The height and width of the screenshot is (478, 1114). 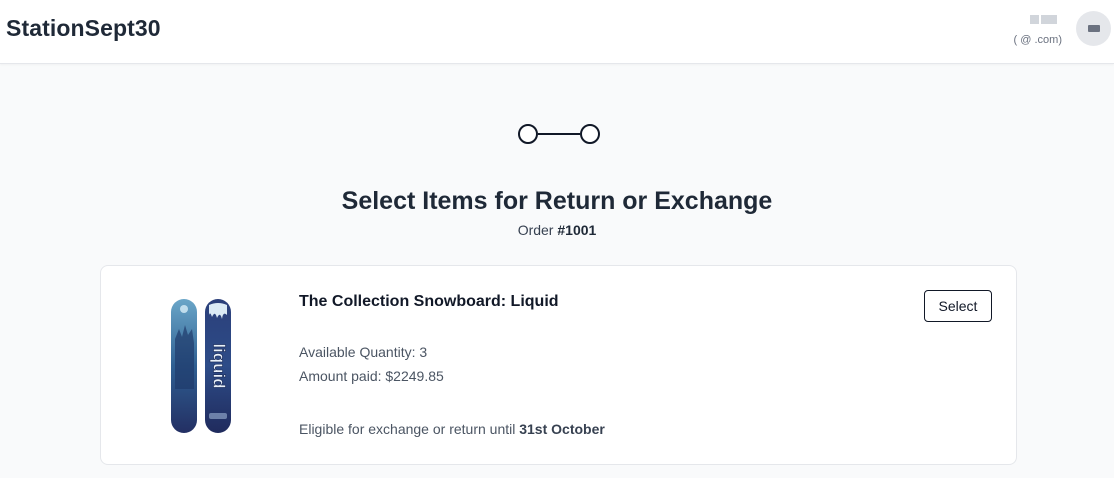 I want to click on progress-stepper, so click(x=559, y=134).